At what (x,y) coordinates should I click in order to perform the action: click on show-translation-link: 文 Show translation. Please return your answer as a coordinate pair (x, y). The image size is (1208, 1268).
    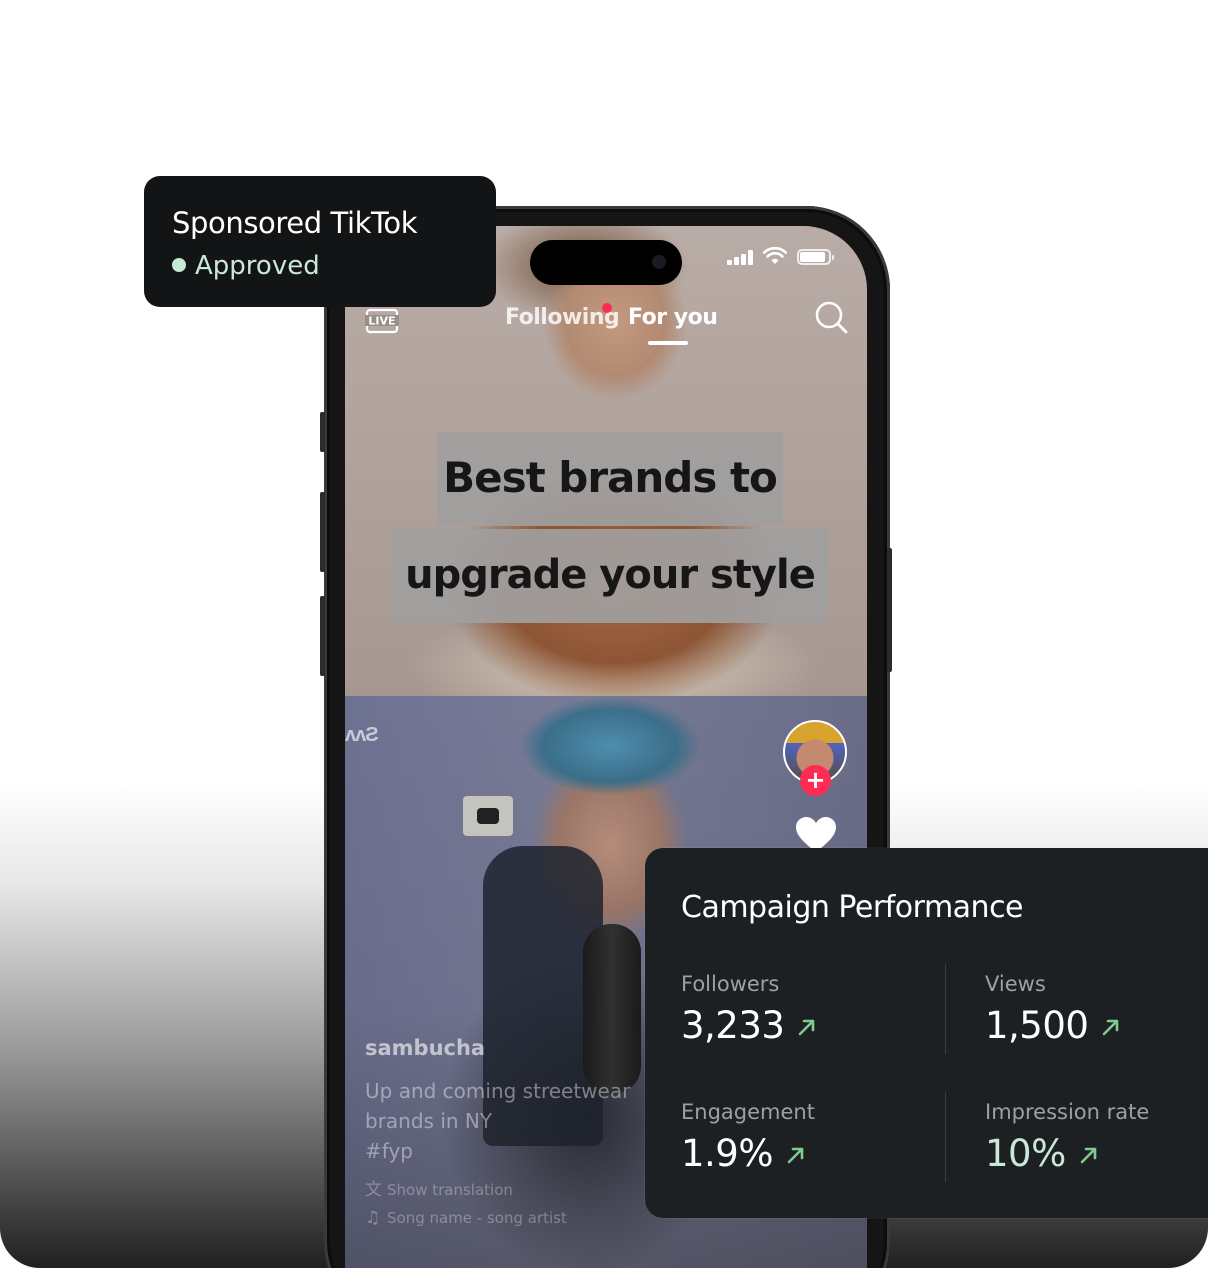
    Looking at the image, I should click on (439, 1187).